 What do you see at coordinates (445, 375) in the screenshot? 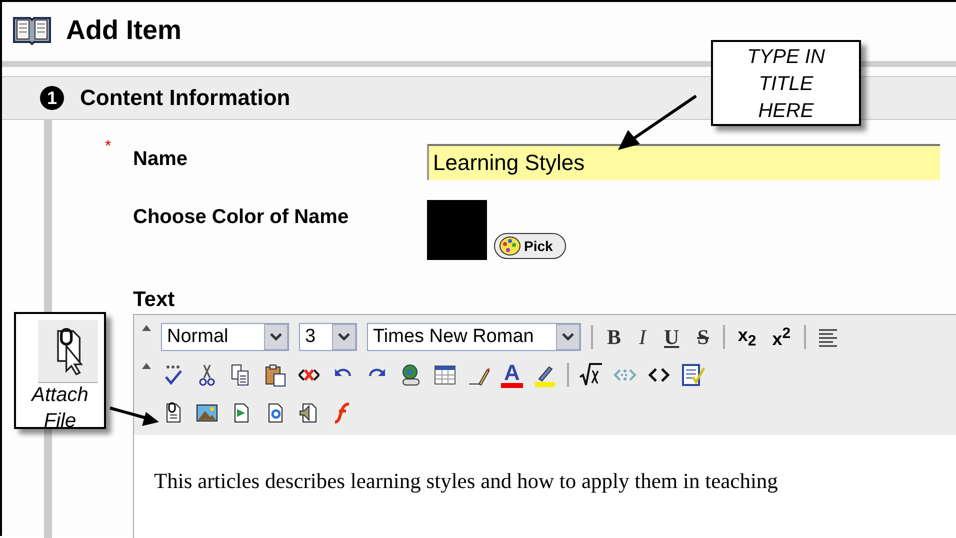
I see `table-icon` at bounding box center [445, 375].